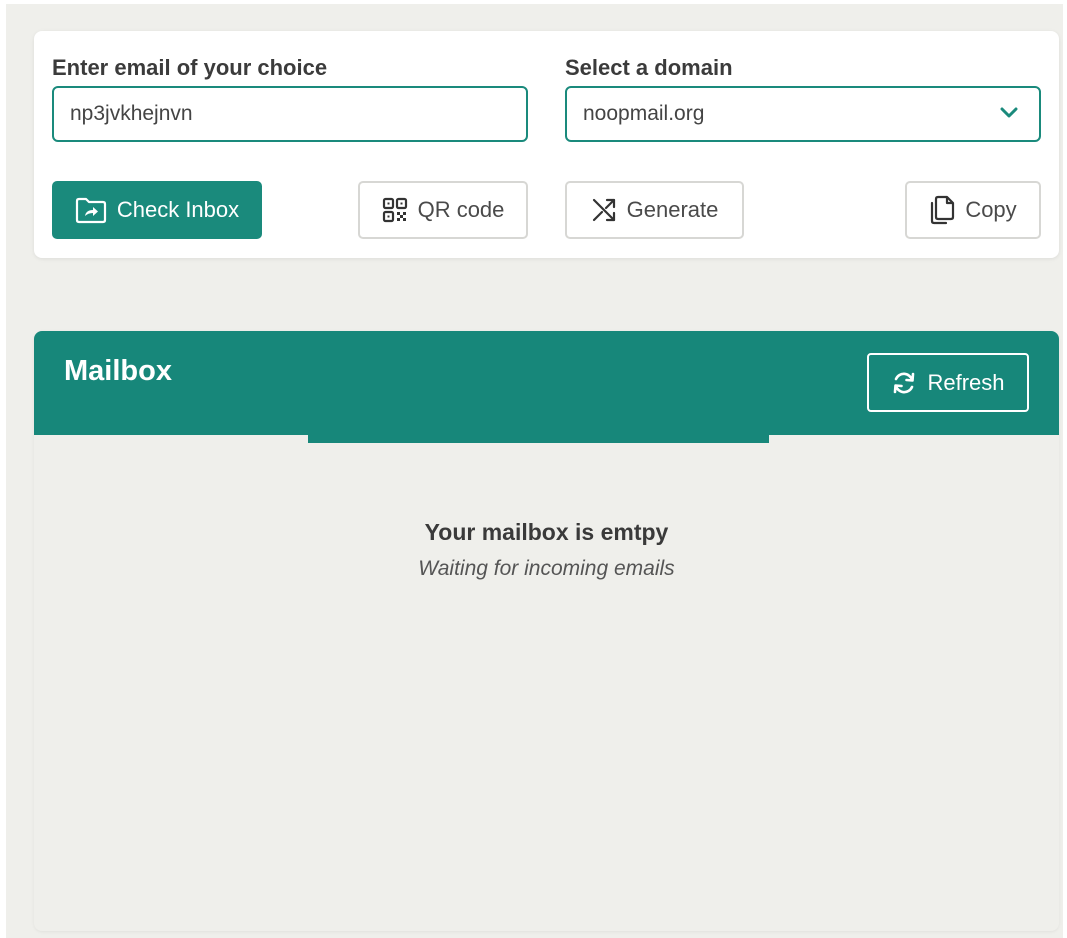 The width and height of the screenshot is (1067, 938). Describe the element at coordinates (546, 568) in the screenshot. I see `empty-mailbox-subtitle: Waiting for incoming emails` at that location.